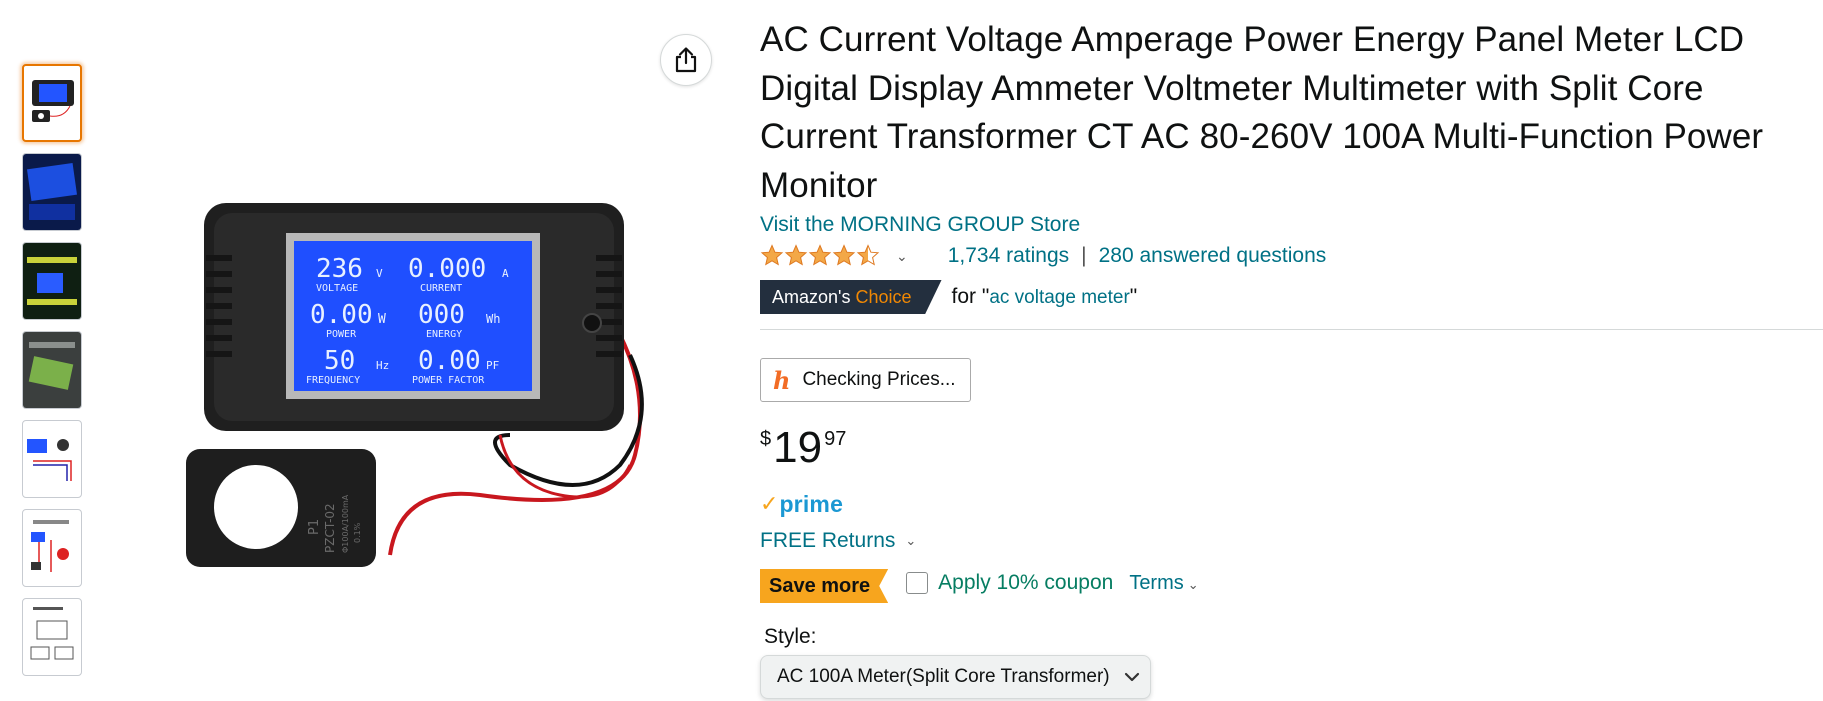  I want to click on pf-label: POWER FACTOR, so click(448, 380).